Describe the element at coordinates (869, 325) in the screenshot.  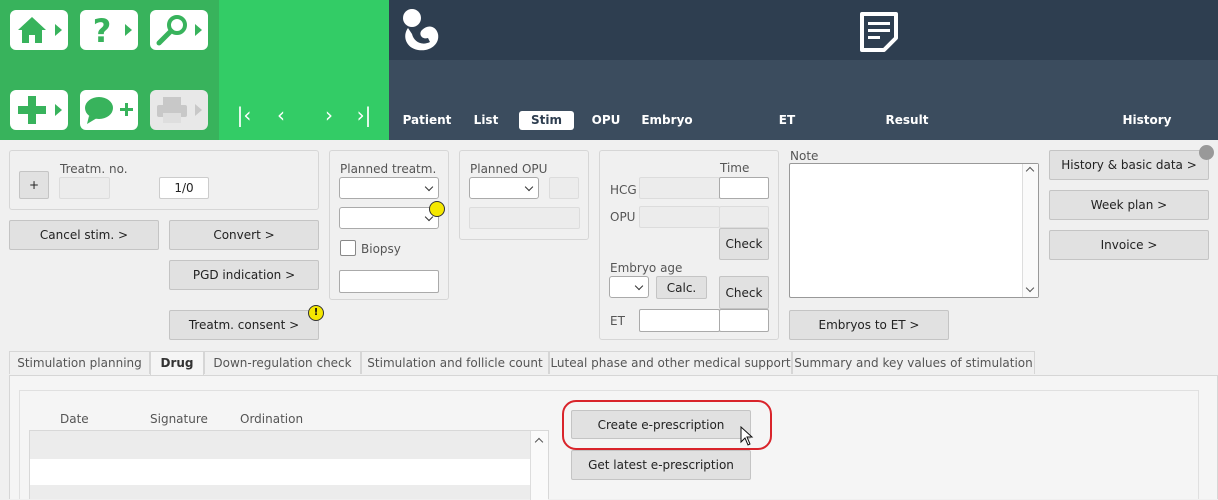
I see `embryos-to-et-button: Embryos to ET >` at that location.